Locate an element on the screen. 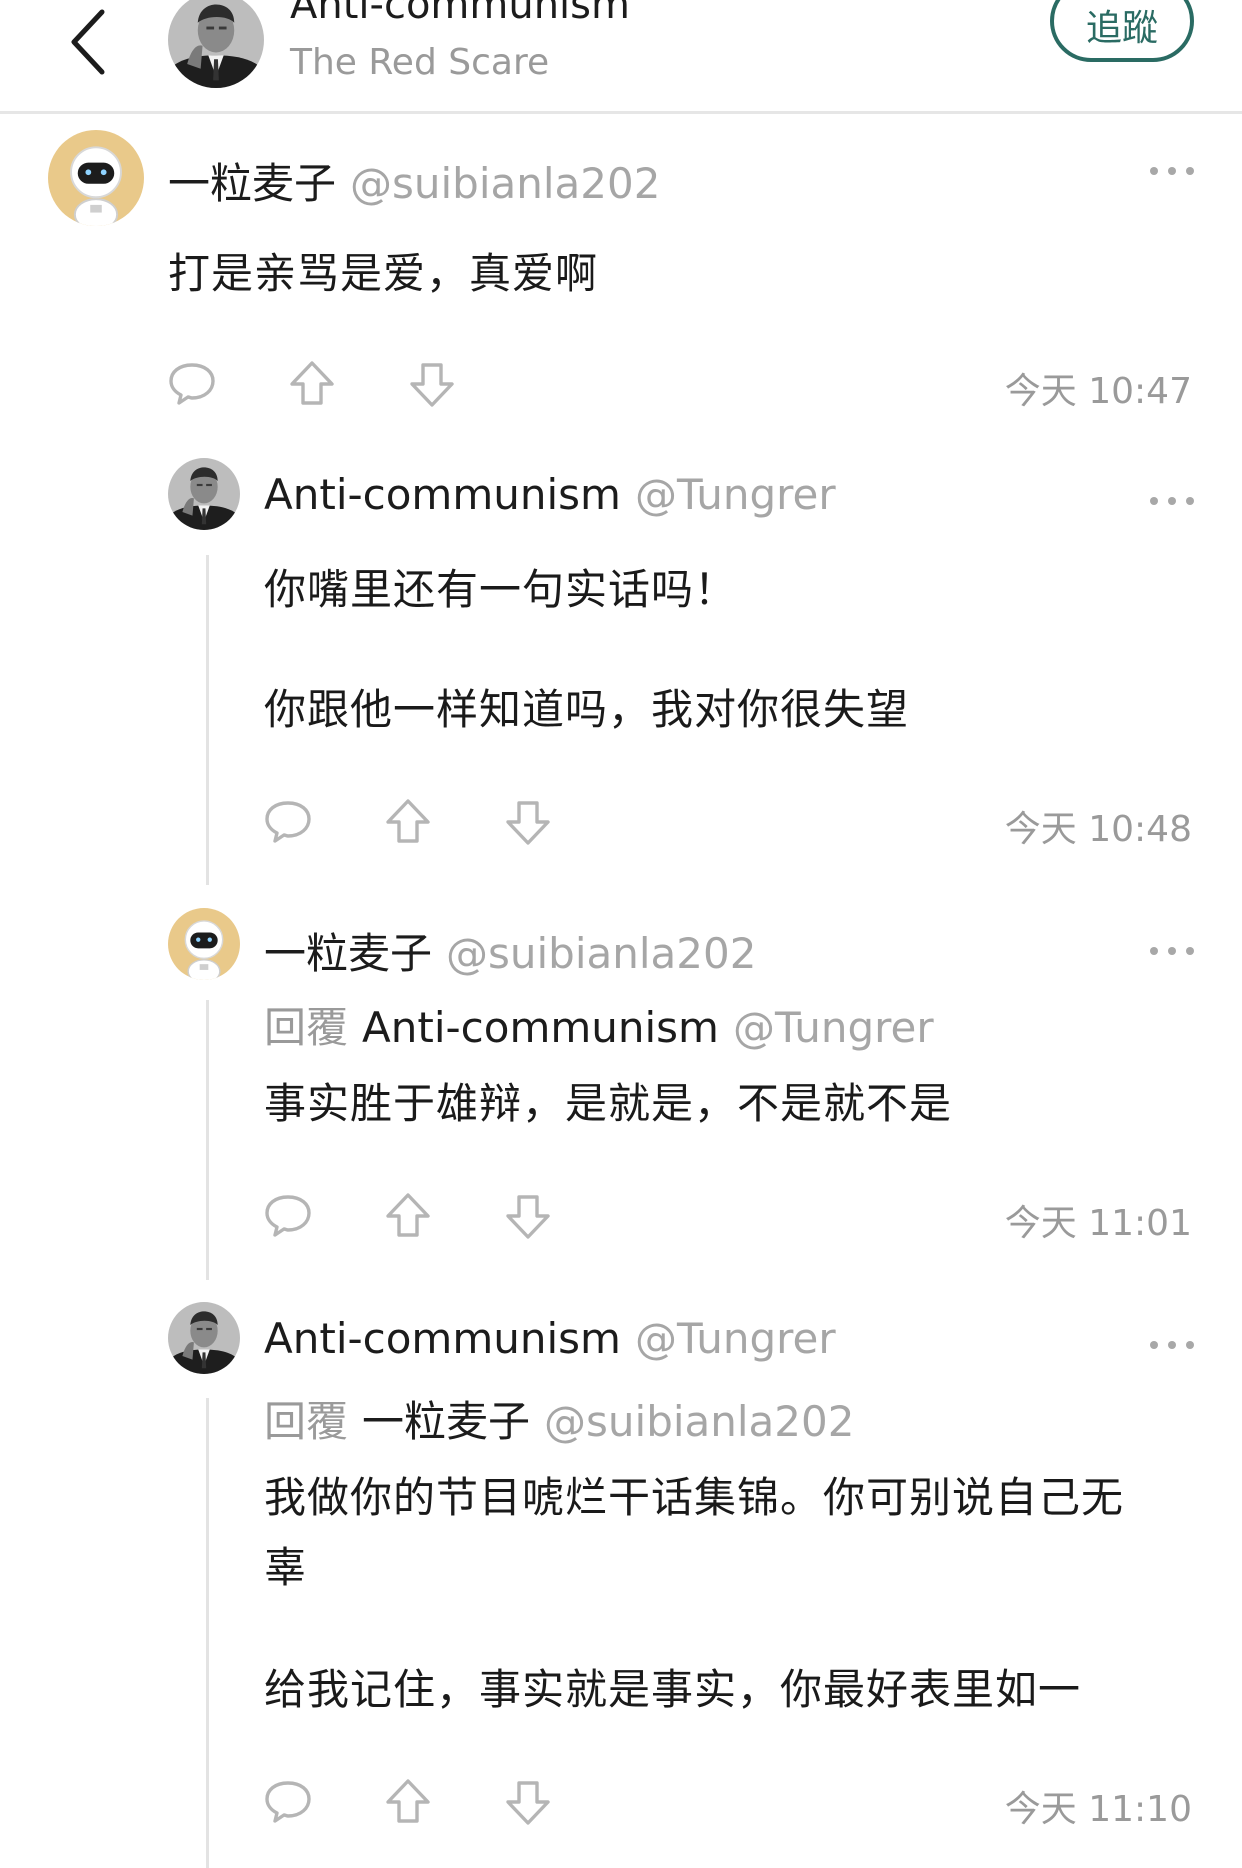 This screenshot has height=1868, width=1242. comment-text: 事实胜于雄辩，是就是，不是就不是 is located at coordinates (608, 1103).